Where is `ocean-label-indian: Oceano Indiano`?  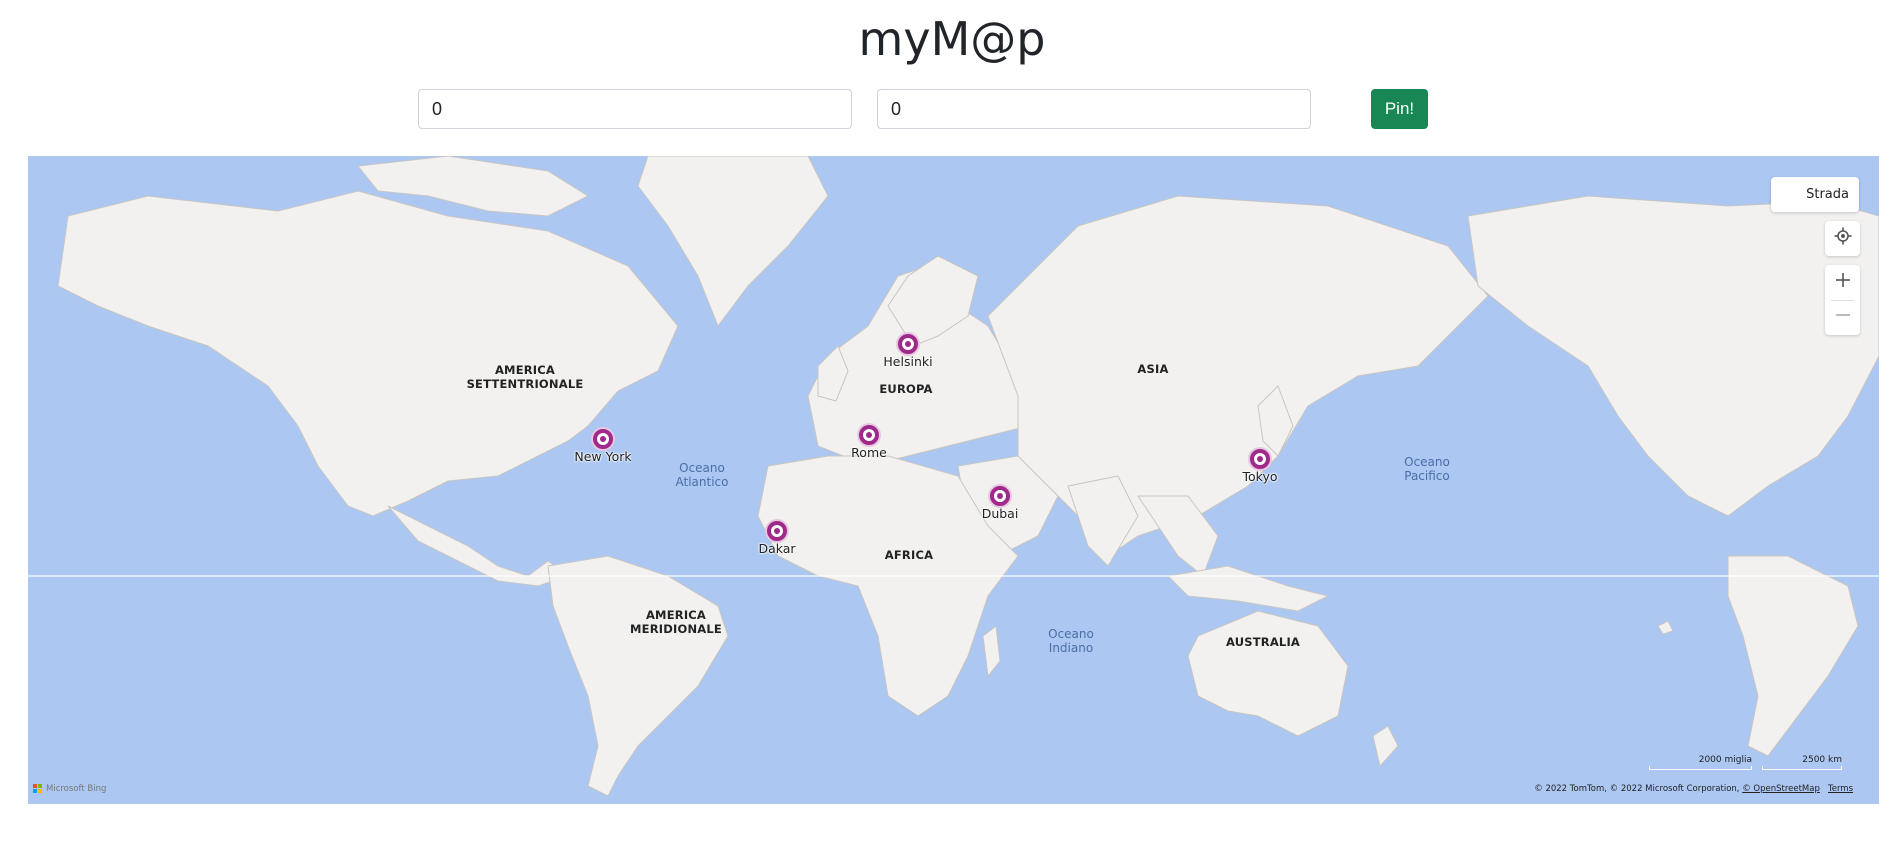
ocean-label-indian: Oceano Indiano is located at coordinates (1071, 641).